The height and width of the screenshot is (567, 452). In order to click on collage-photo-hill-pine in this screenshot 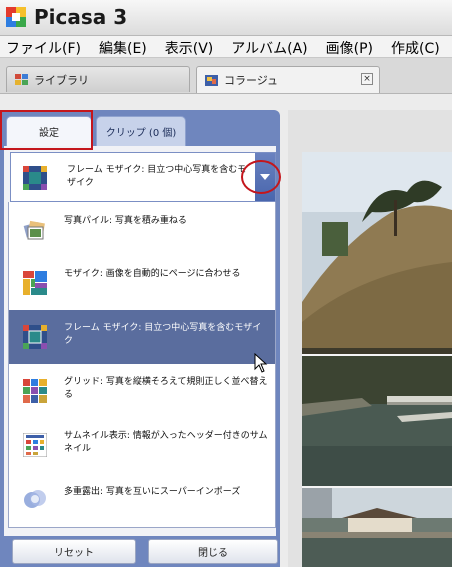, I will do `click(377, 253)`.